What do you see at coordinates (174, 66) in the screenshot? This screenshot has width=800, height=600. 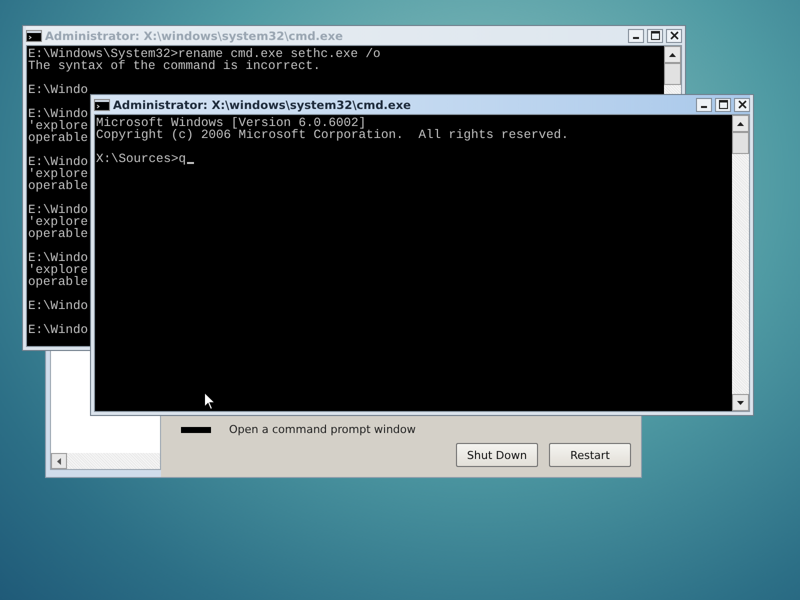 I see `console-line: The syntax of the command is incorrect.` at bounding box center [174, 66].